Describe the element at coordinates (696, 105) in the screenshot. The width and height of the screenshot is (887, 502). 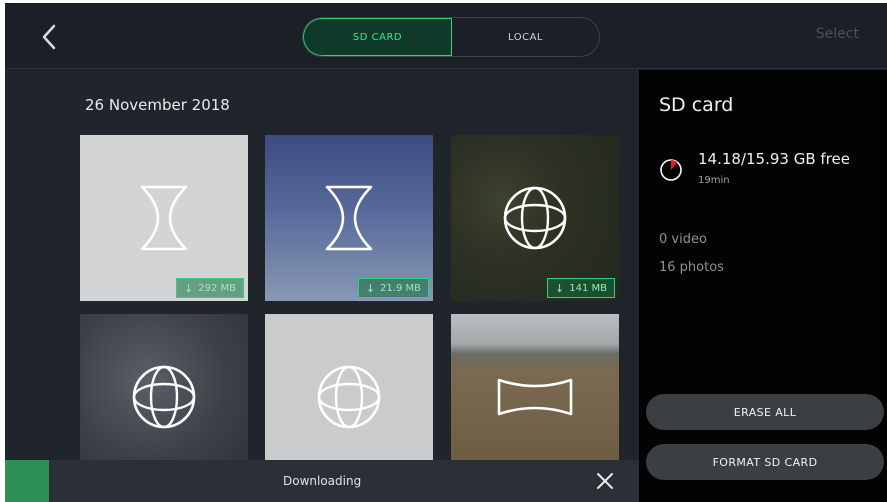
I see `panel-title: SD card` at that location.